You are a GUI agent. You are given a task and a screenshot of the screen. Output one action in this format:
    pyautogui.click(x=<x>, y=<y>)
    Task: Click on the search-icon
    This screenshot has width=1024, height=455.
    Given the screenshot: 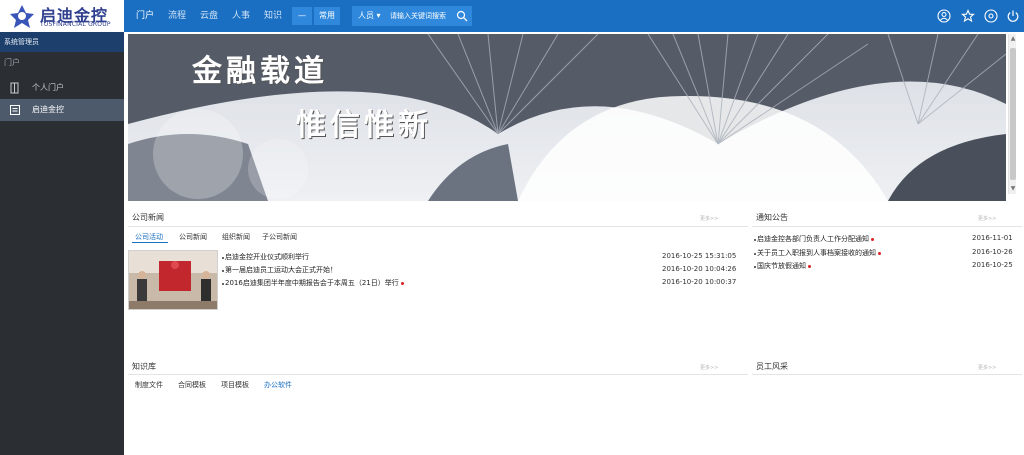 What is the action you would take?
    pyautogui.click(x=462, y=16)
    